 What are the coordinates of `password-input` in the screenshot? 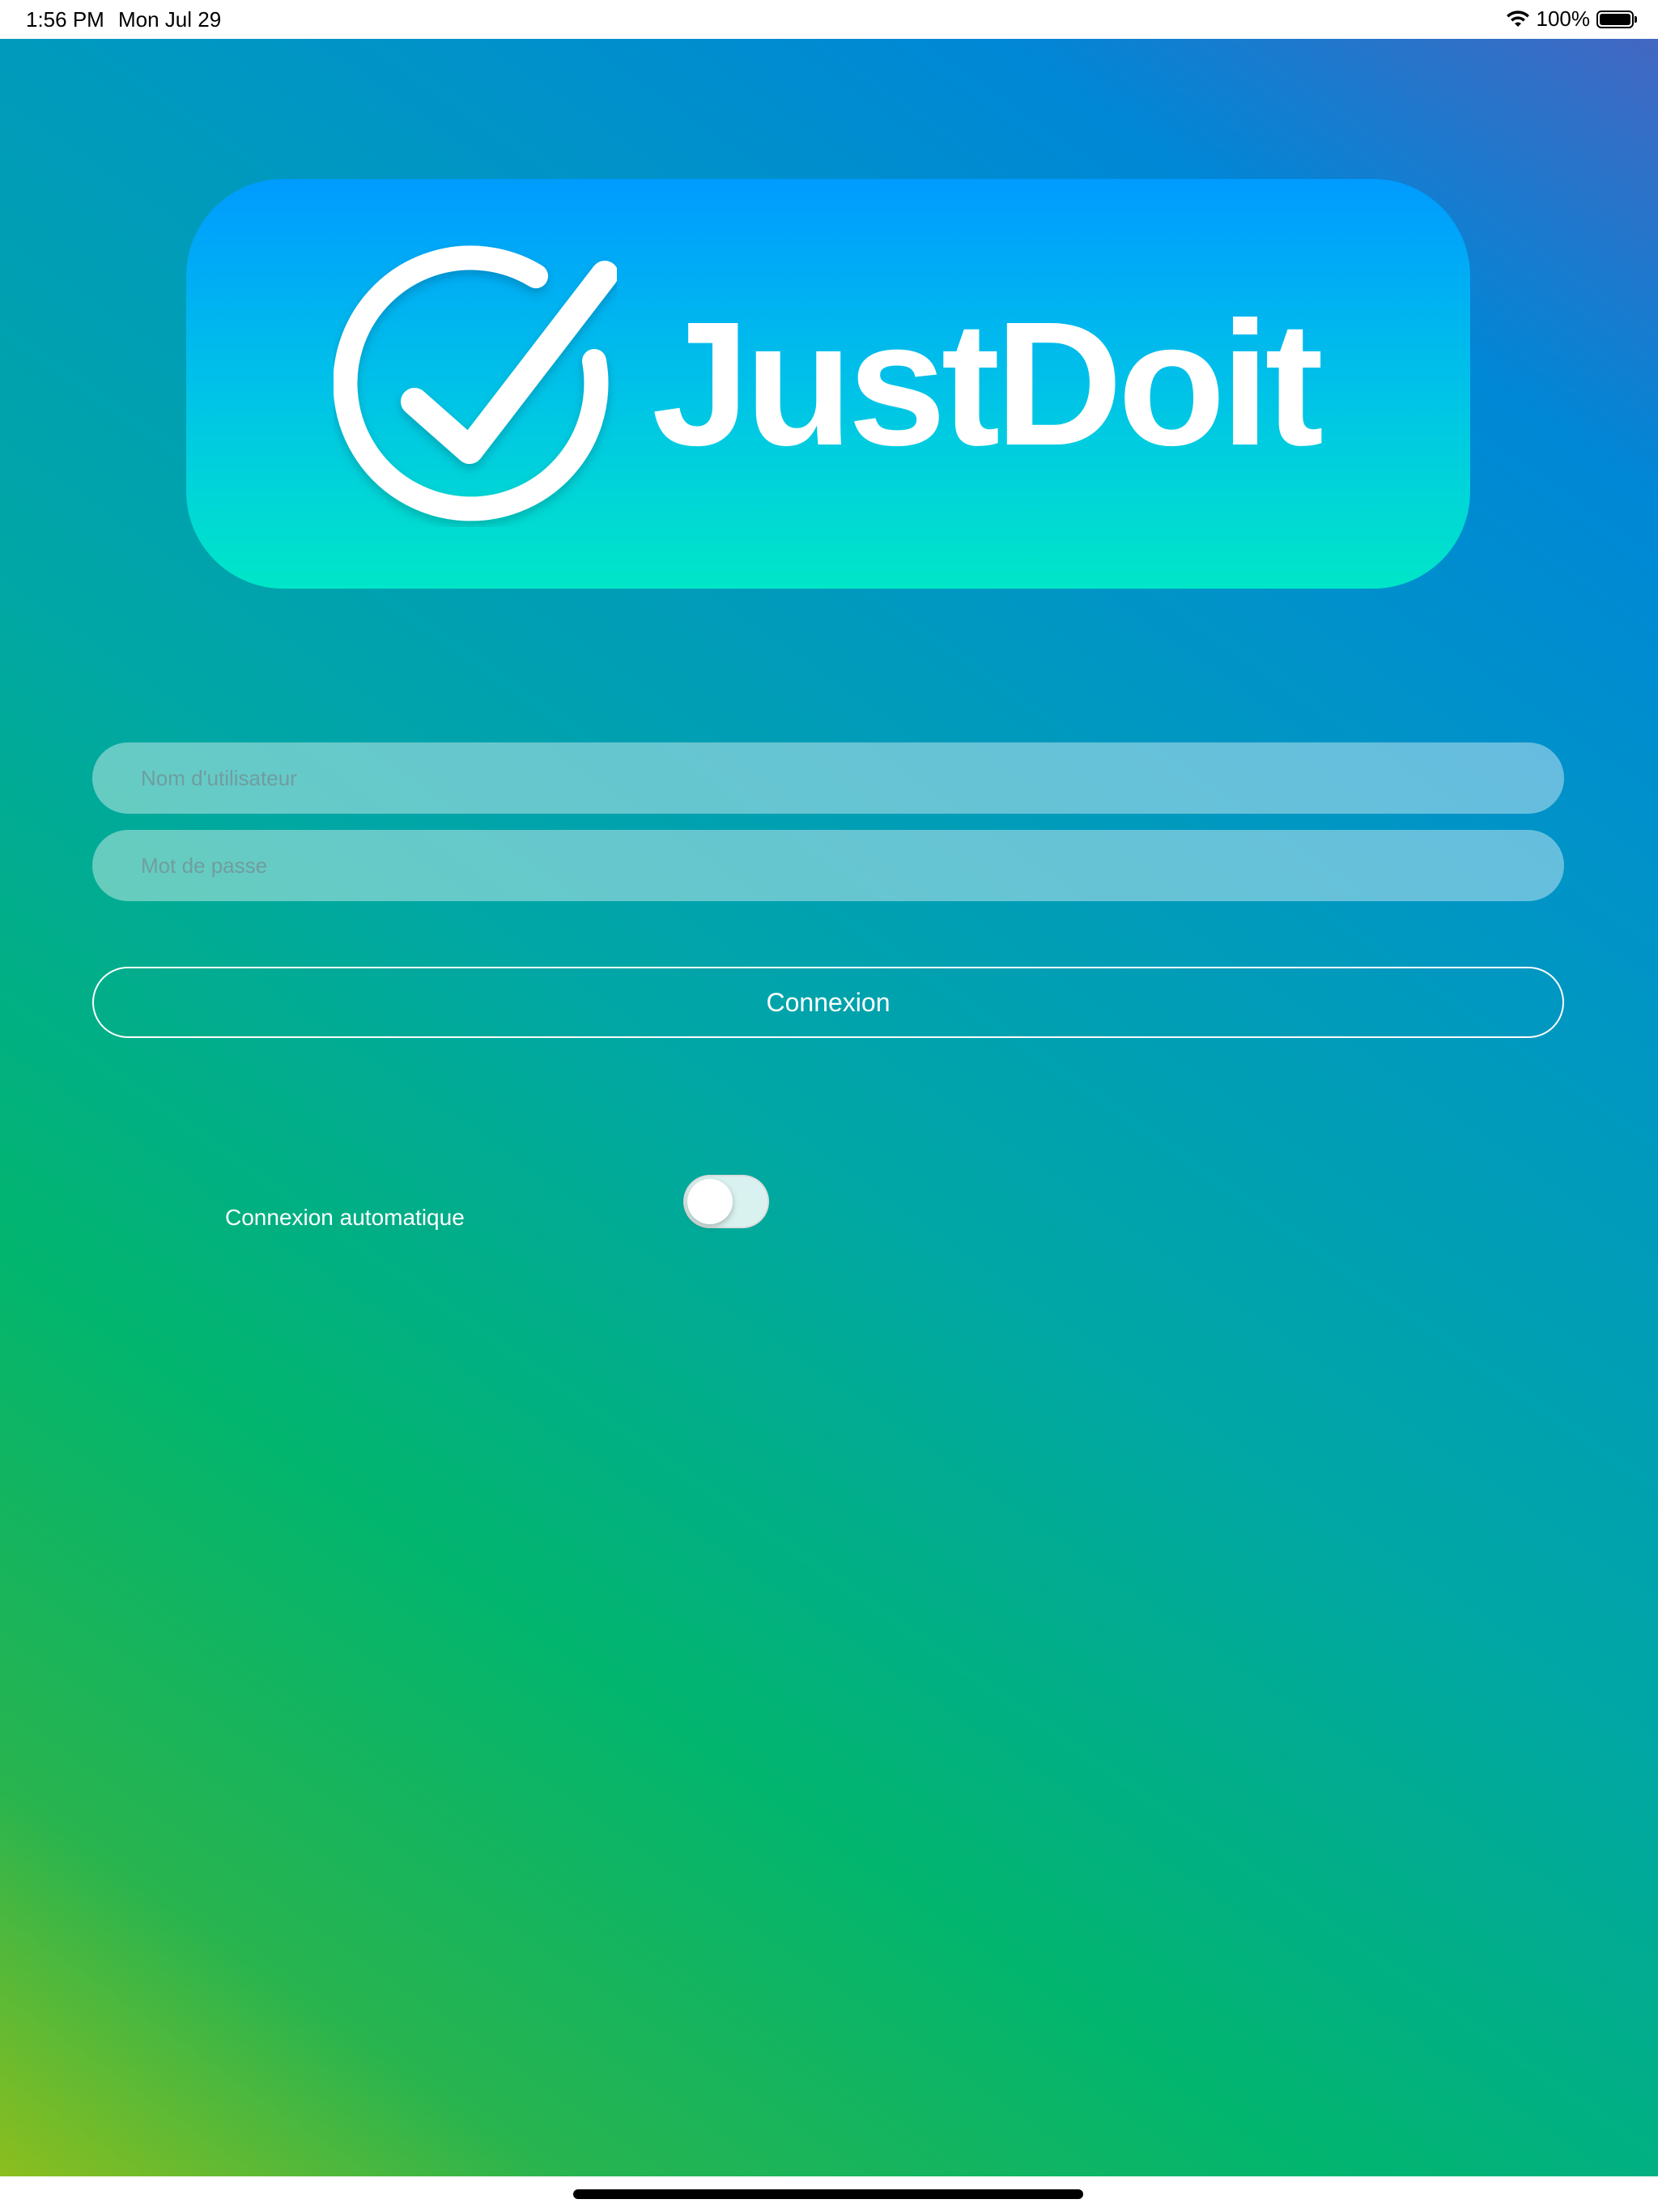 It's located at (828, 866).